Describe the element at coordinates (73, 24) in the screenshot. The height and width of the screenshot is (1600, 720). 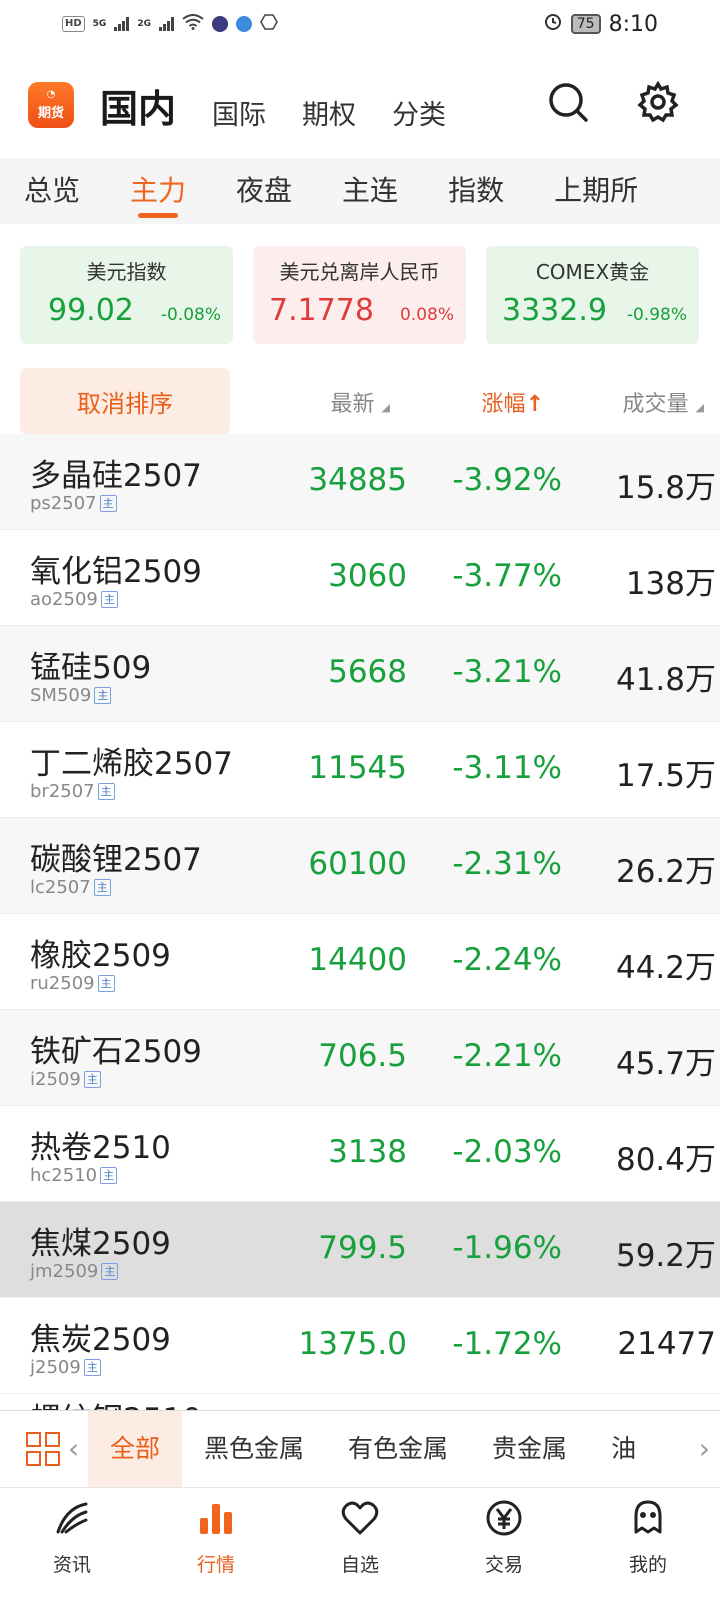
I see `hd-indicator: HD` at that location.